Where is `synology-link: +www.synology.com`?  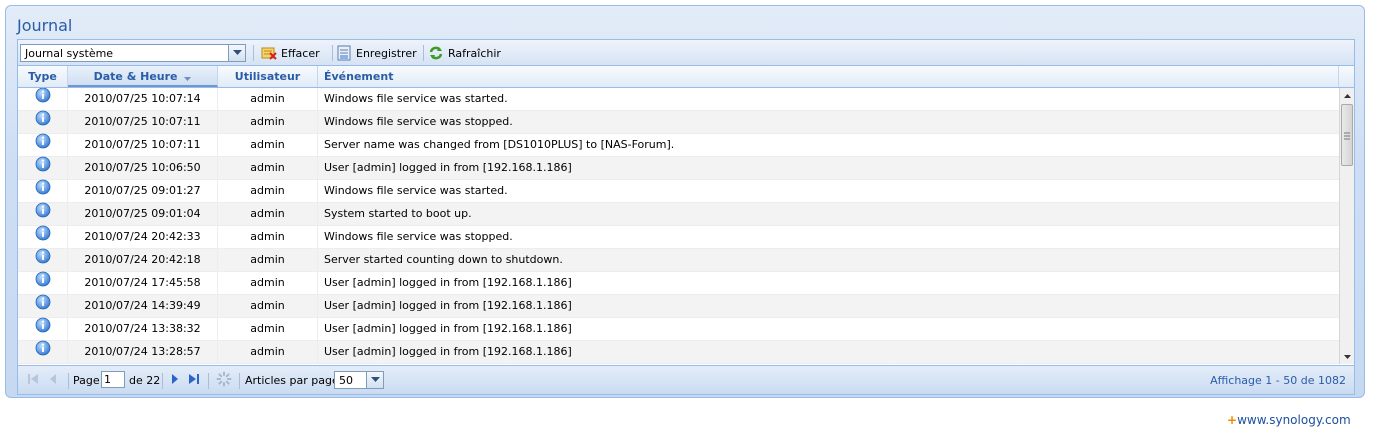
synology-link: +www.synology.com is located at coordinates (1289, 420).